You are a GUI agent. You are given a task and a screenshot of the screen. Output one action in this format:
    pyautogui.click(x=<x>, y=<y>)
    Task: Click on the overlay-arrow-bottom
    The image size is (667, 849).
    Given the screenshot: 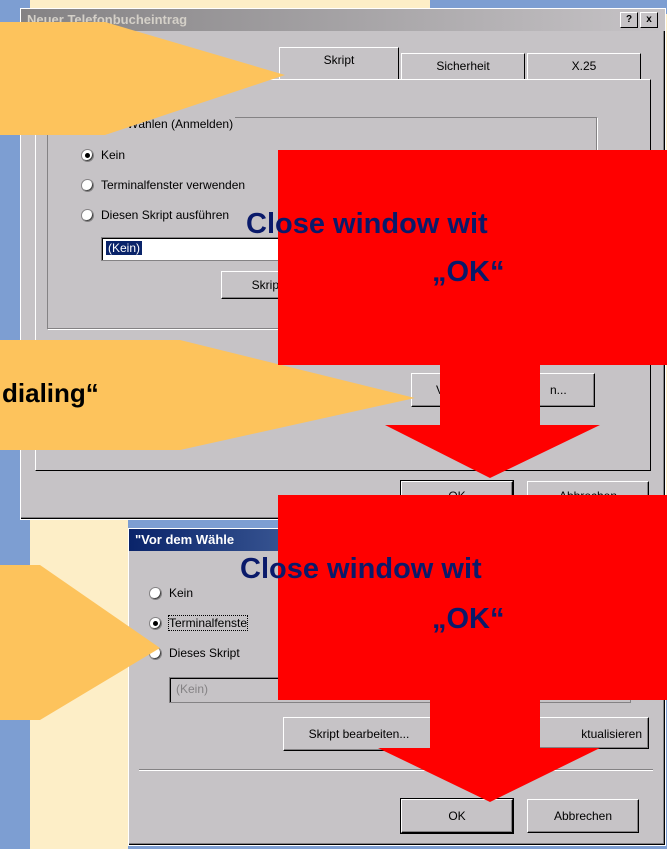 What is the action you would take?
    pyautogui.click(x=489, y=750)
    